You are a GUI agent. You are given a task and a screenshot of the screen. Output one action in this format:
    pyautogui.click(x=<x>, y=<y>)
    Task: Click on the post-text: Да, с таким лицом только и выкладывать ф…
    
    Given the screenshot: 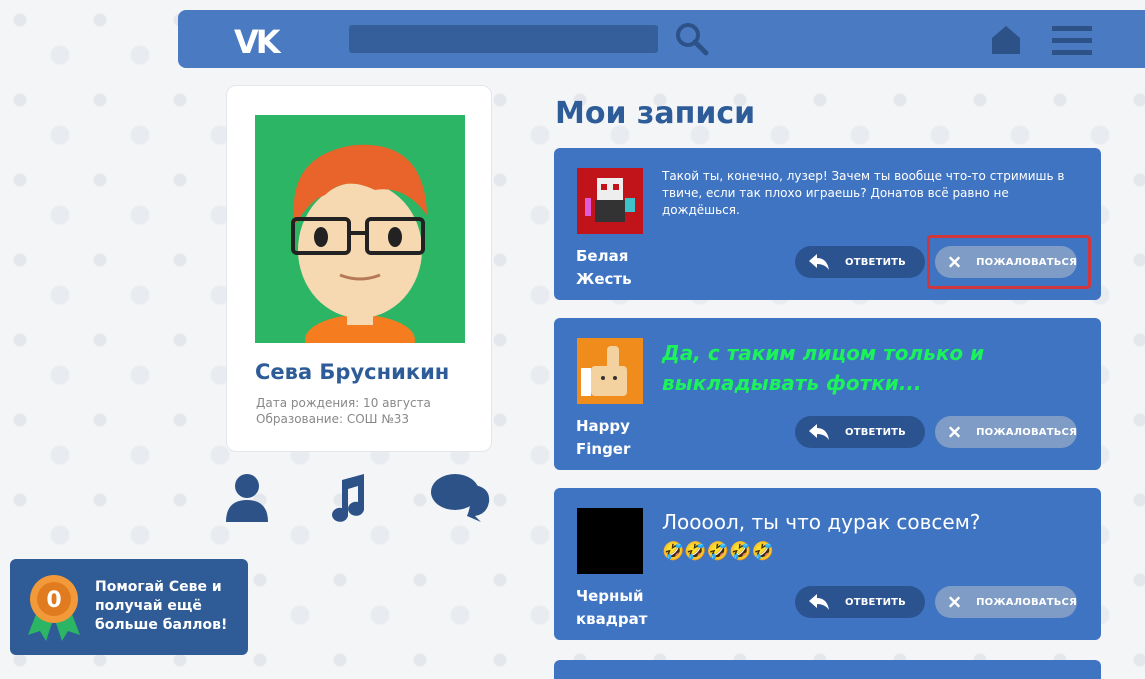 What is the action you would take?
    pyautogui.click(x=823, y=368)
    